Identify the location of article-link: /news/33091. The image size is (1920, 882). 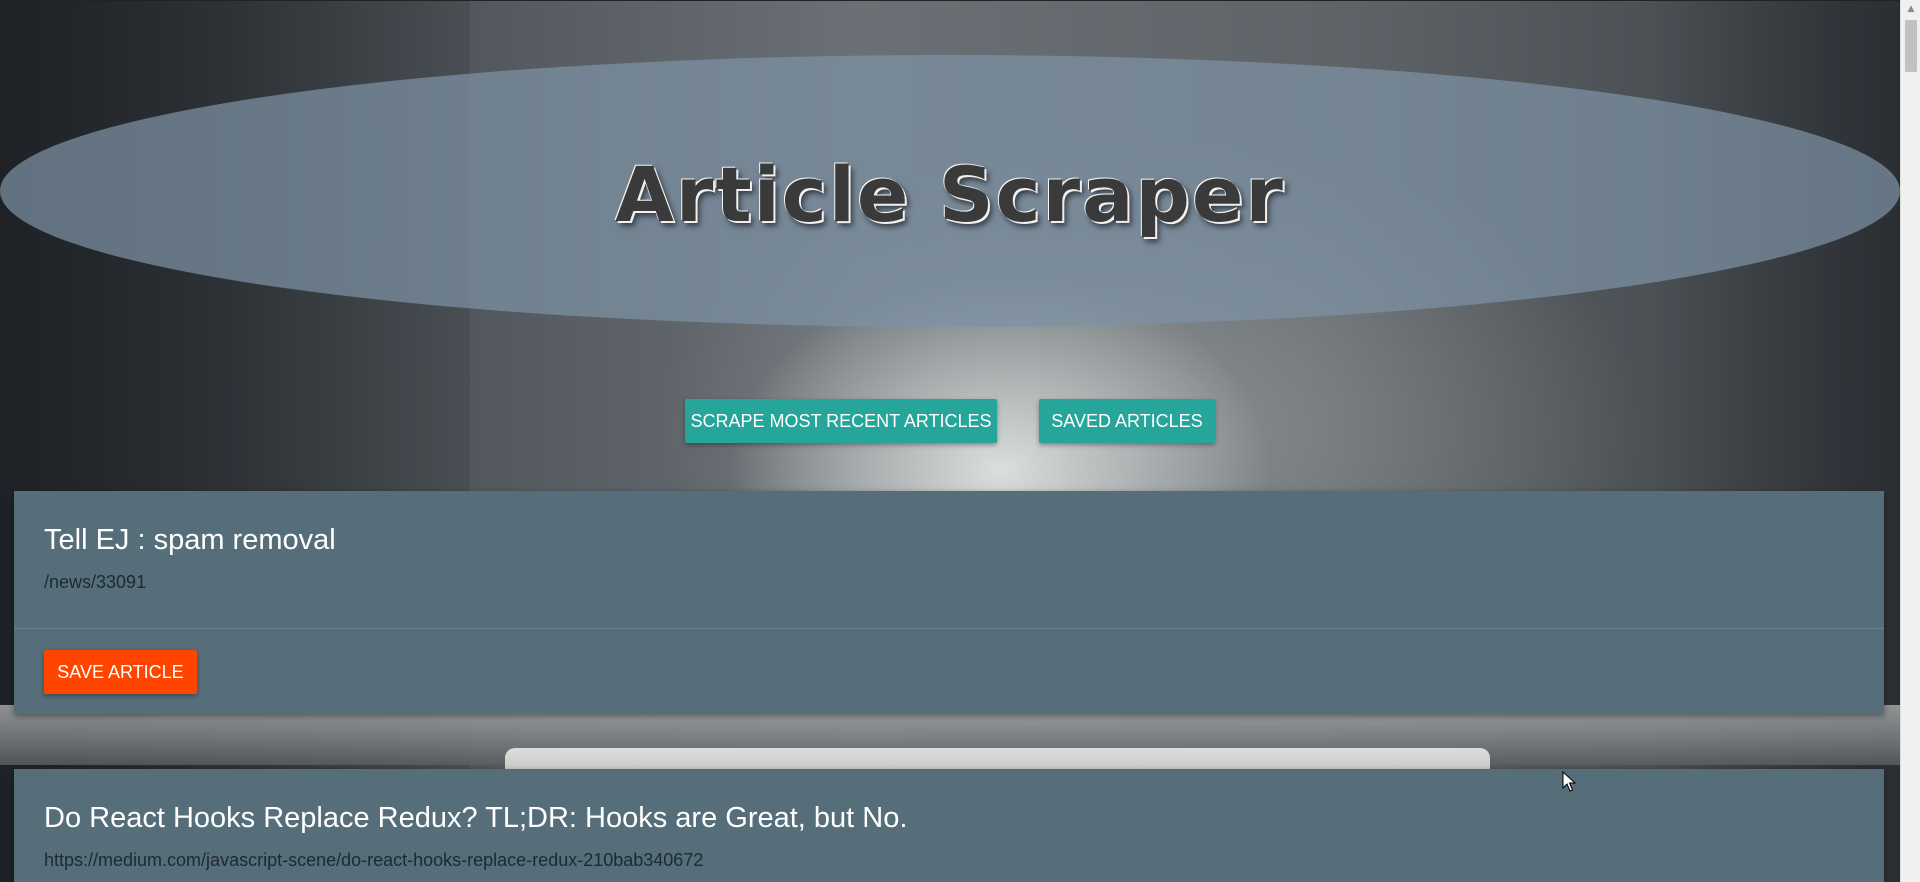
(949, 582).